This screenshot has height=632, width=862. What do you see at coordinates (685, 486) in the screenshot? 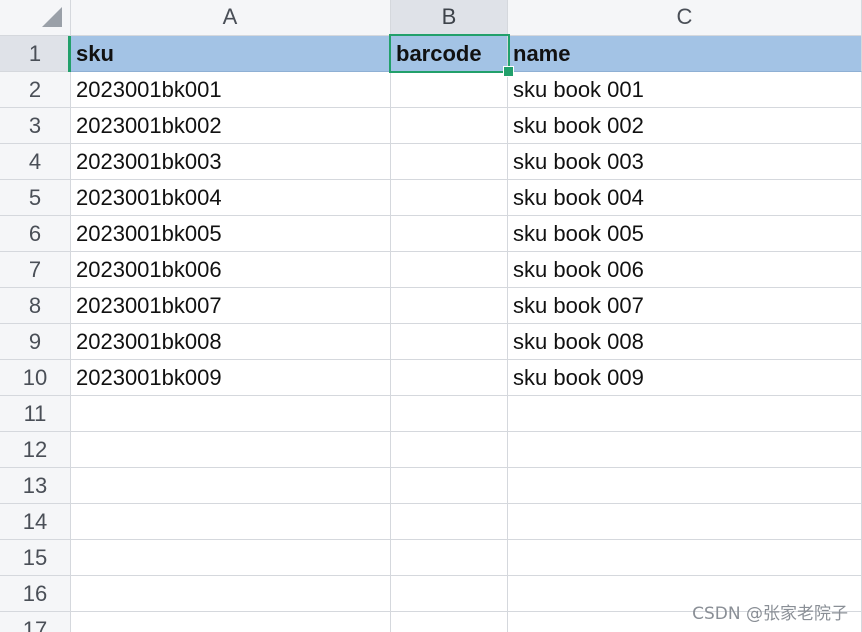
I see `cell-c13` at bounding box center [685, 486].